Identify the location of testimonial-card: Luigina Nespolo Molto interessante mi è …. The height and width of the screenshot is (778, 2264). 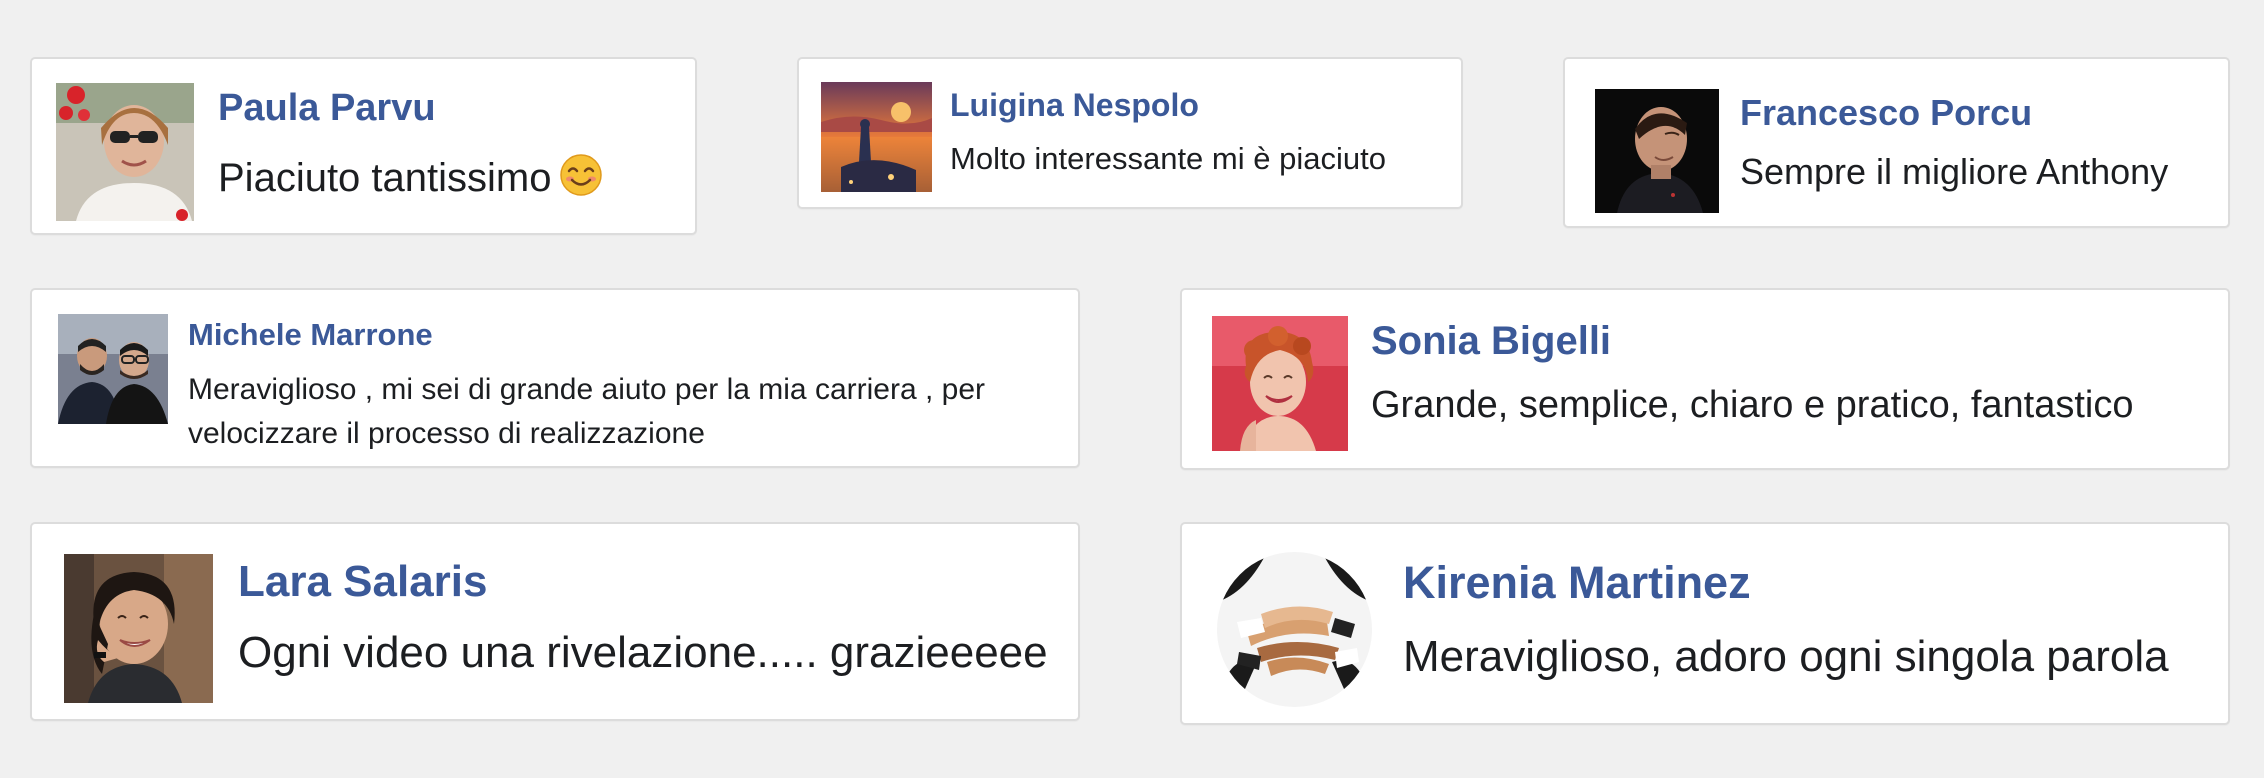
(1130, 133).